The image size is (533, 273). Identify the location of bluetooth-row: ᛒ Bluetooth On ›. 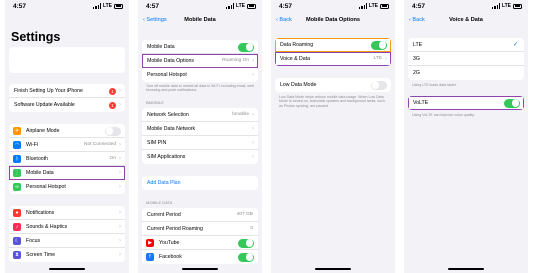
(67, 159).